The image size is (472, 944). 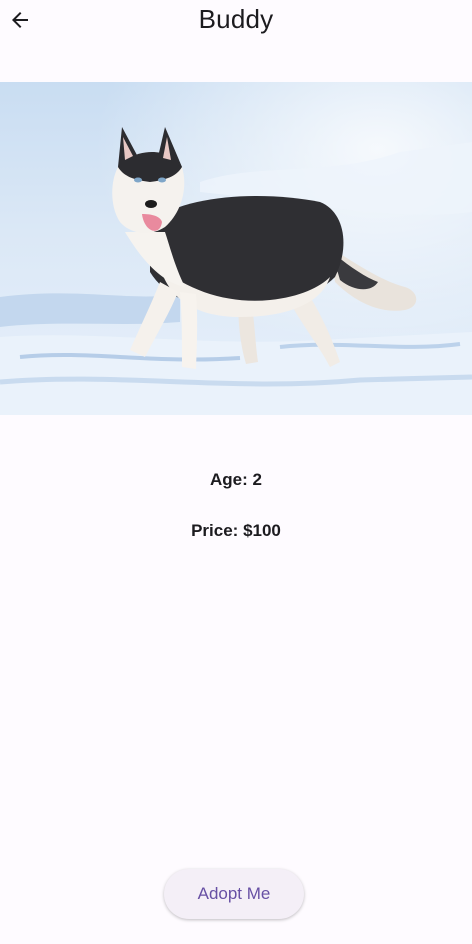 What do you see at coordinates (236, 479) in the screenshot?
I see `pet-age: Age: 2` at bounding box center [236, 479].